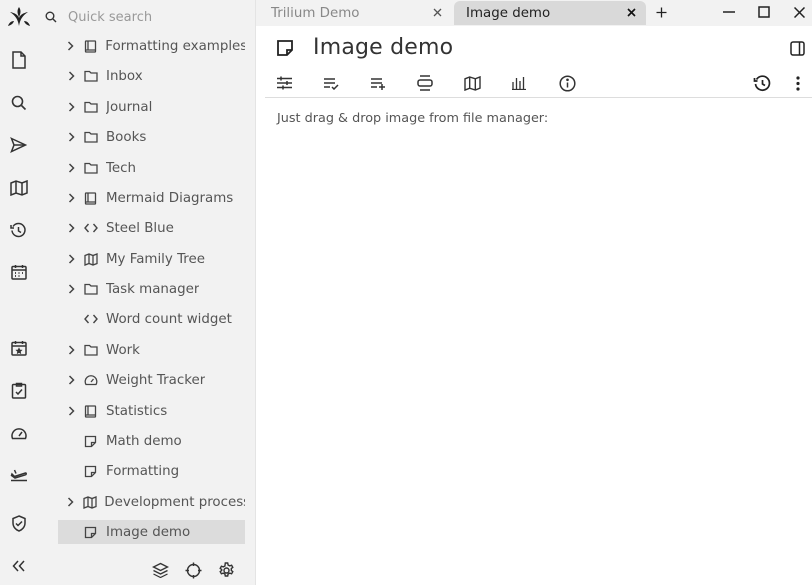 This screenshot has height=585, width=812. I want to click on tree-node: Formatting examples, so click(151, 46).